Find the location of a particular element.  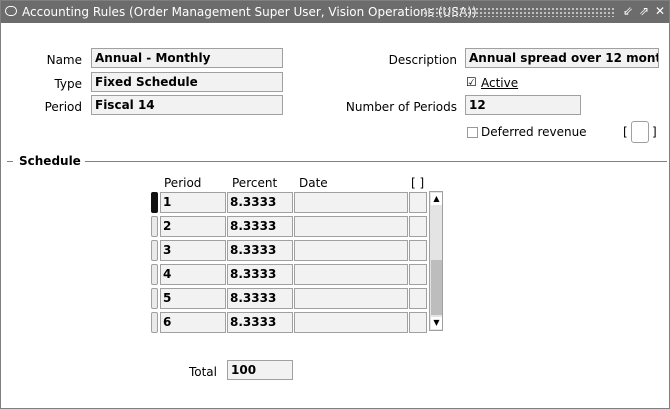

schedule-period-cell: 6 is located at coordinates (193, 322).